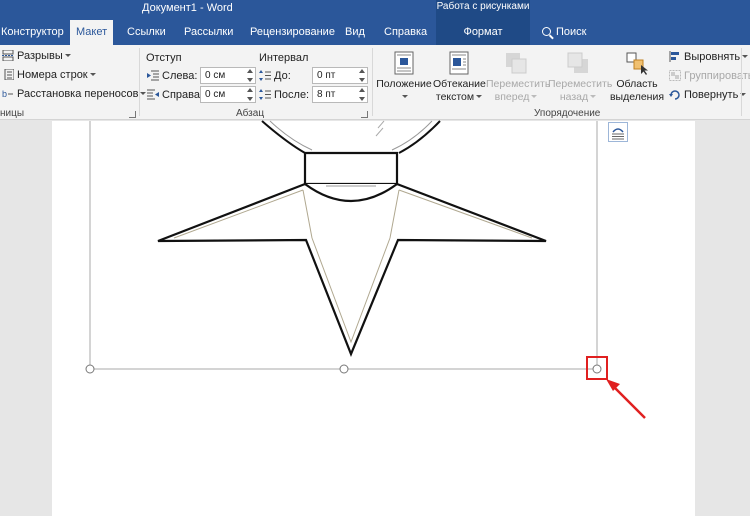 Image resolution: width=750 pixels, height=516 pixels. Describe the element at coordinates (571, 32) in the screenshot. I see `search-label: Поиск` at that location.